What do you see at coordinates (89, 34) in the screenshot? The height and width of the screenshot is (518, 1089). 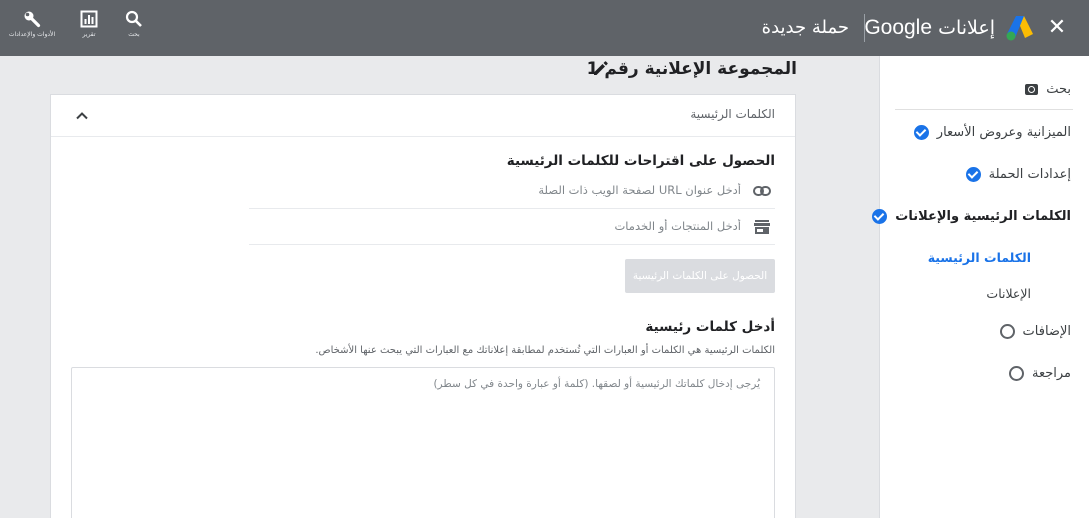 I see `report-tool-label: تقرير` at bounding box center [89, 34].